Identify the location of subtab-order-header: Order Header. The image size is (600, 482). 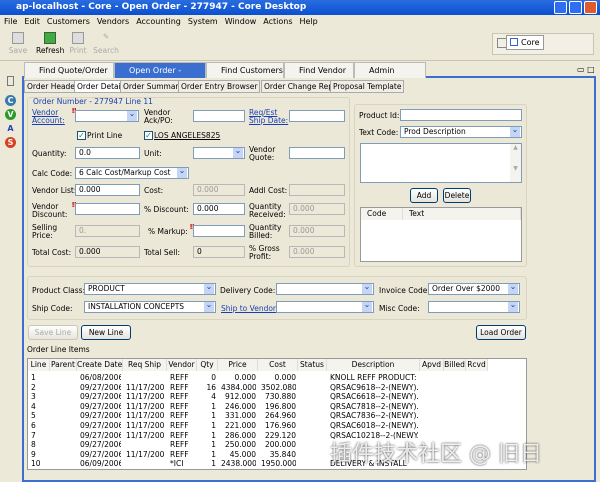
(53, 86).